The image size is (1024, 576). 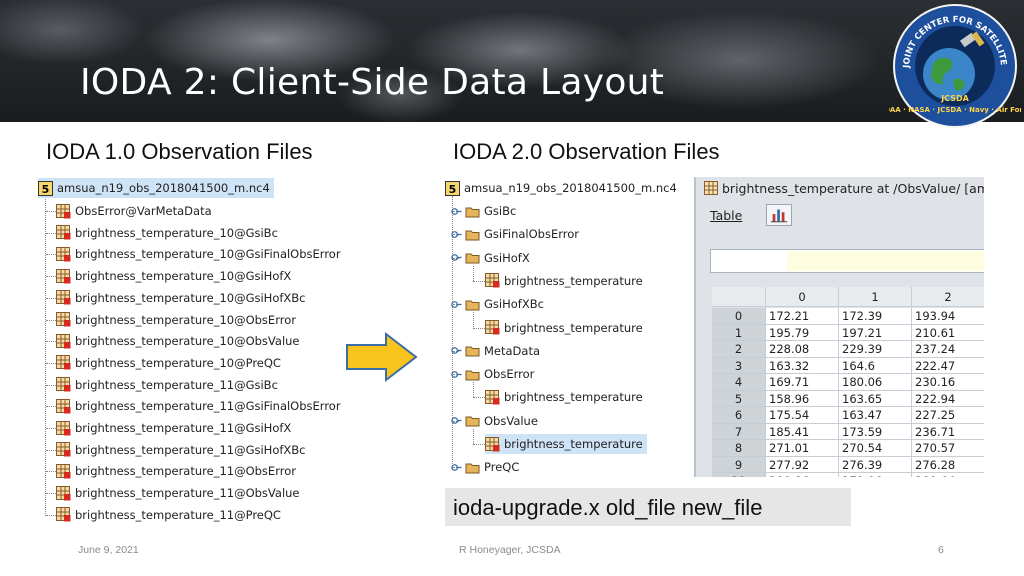 What do you see at coordinates (948, 475) in the screenshot?
I see `table-cell: 280.64` at bounding box center [948, 475].